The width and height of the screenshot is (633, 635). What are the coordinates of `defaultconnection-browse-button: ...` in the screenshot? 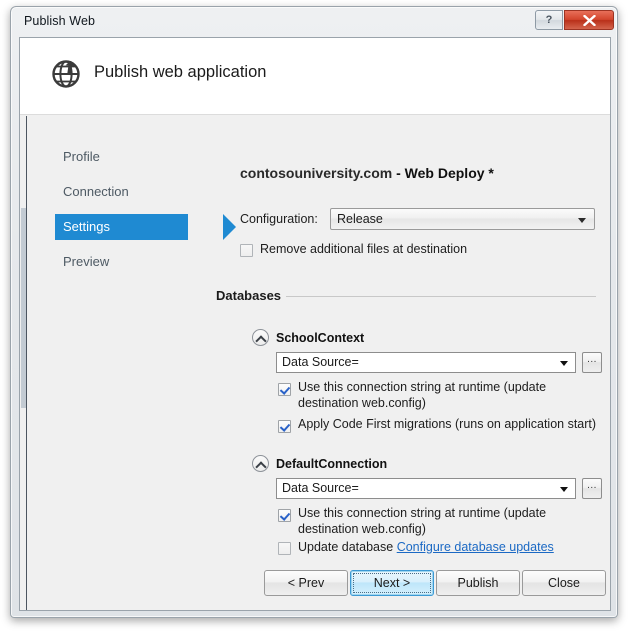 It's located at (592, 488).